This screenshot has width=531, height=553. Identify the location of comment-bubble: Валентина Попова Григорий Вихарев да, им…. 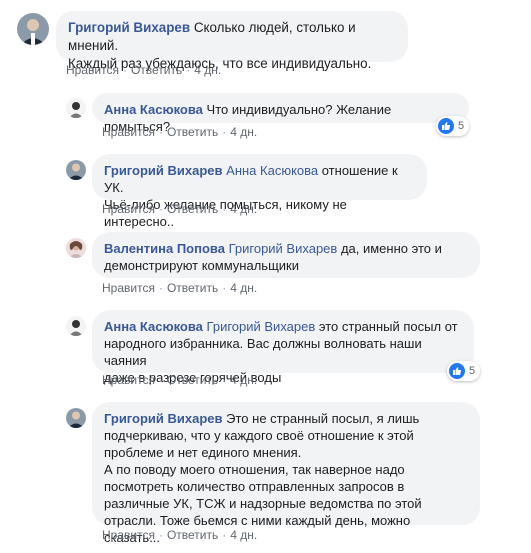
(286, 255).